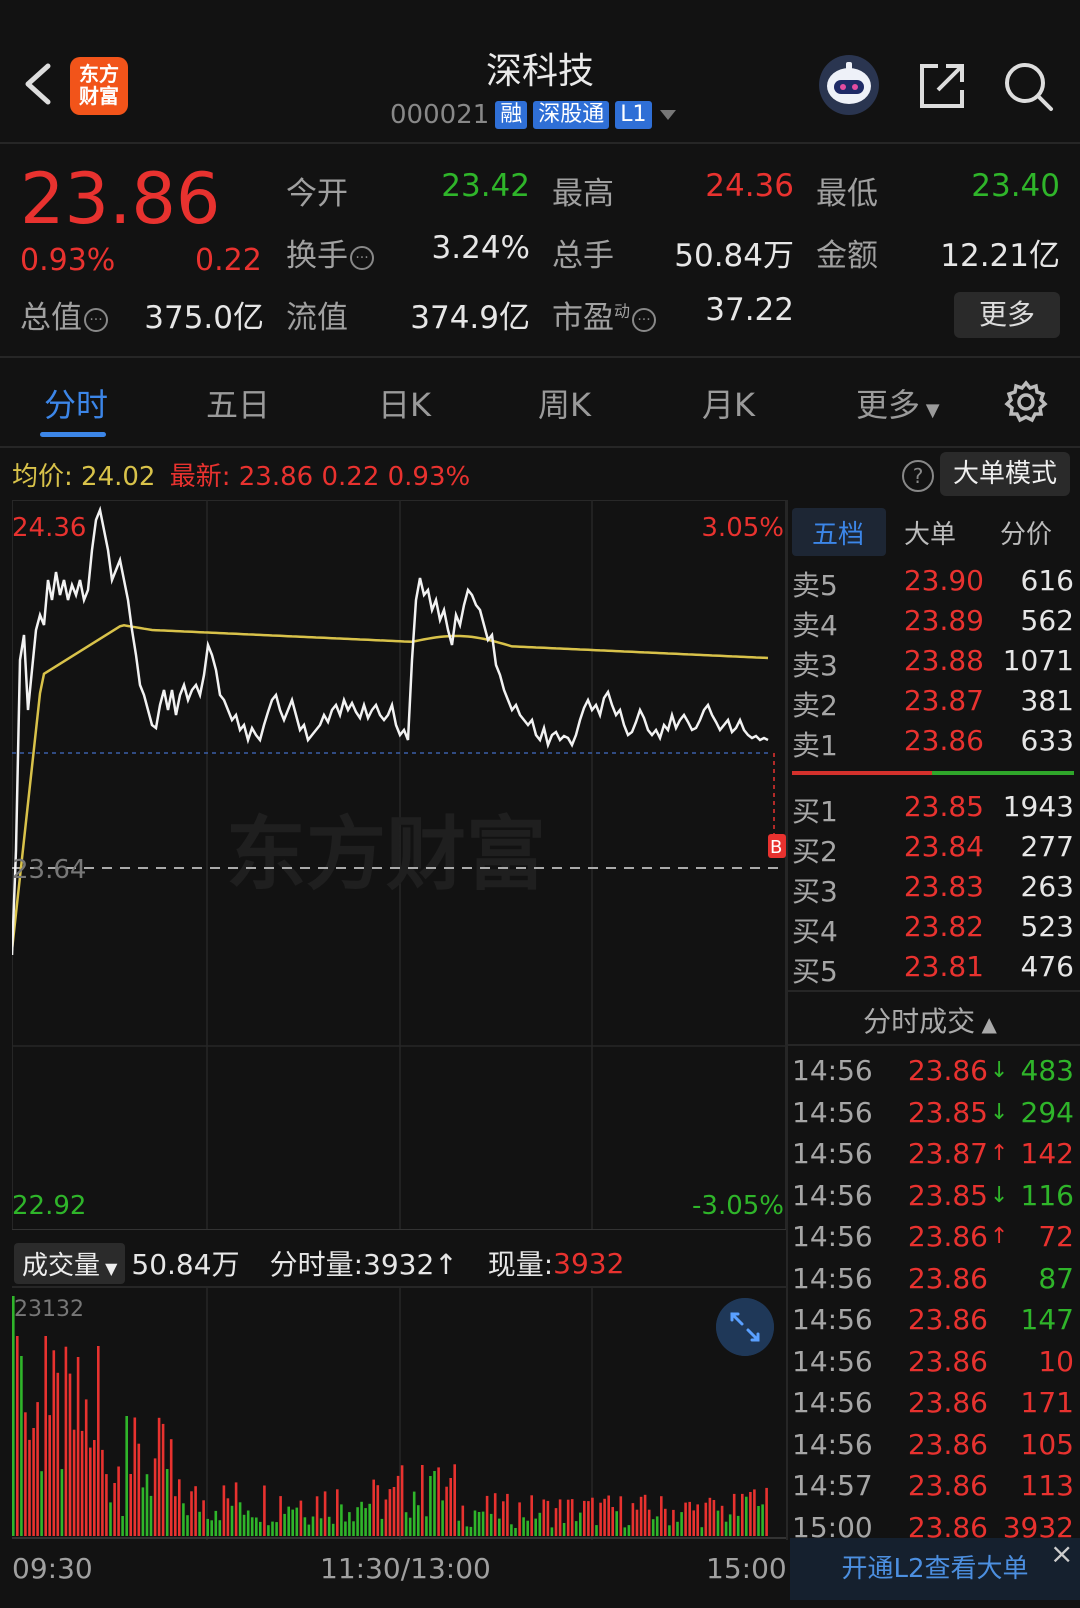 Image resolution: width=1080 pixels, height=1608 pixels. What do you see at coordinates (933, 850) in the screenshot?
I see `bid-row: 买2 23.84 277` at bounding box center [933, 850].